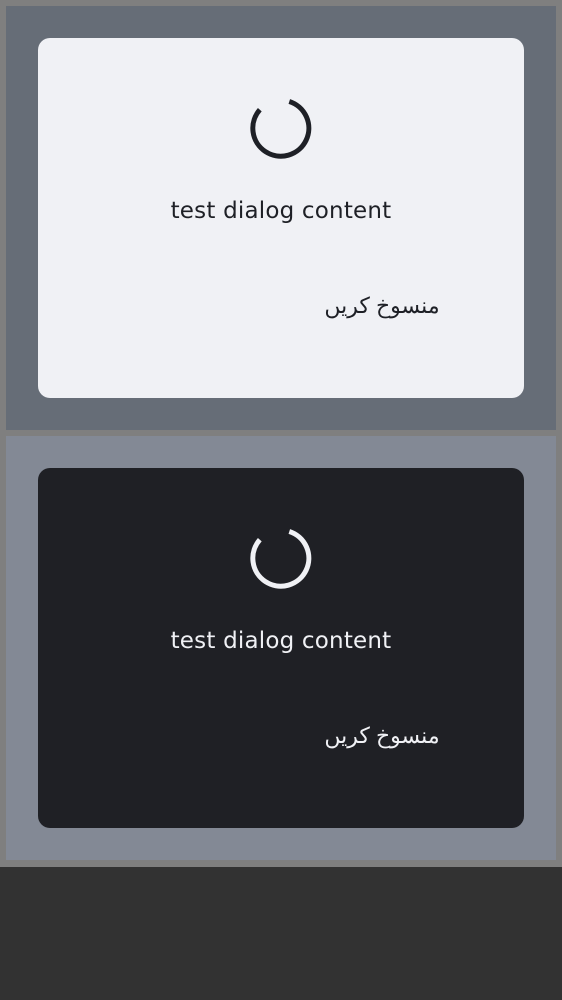 The image size is (562, 1000). What do you see at coordinates (281, 933) in the screenshot?
I see `bottom-bar` at bounding box center [281, 933].